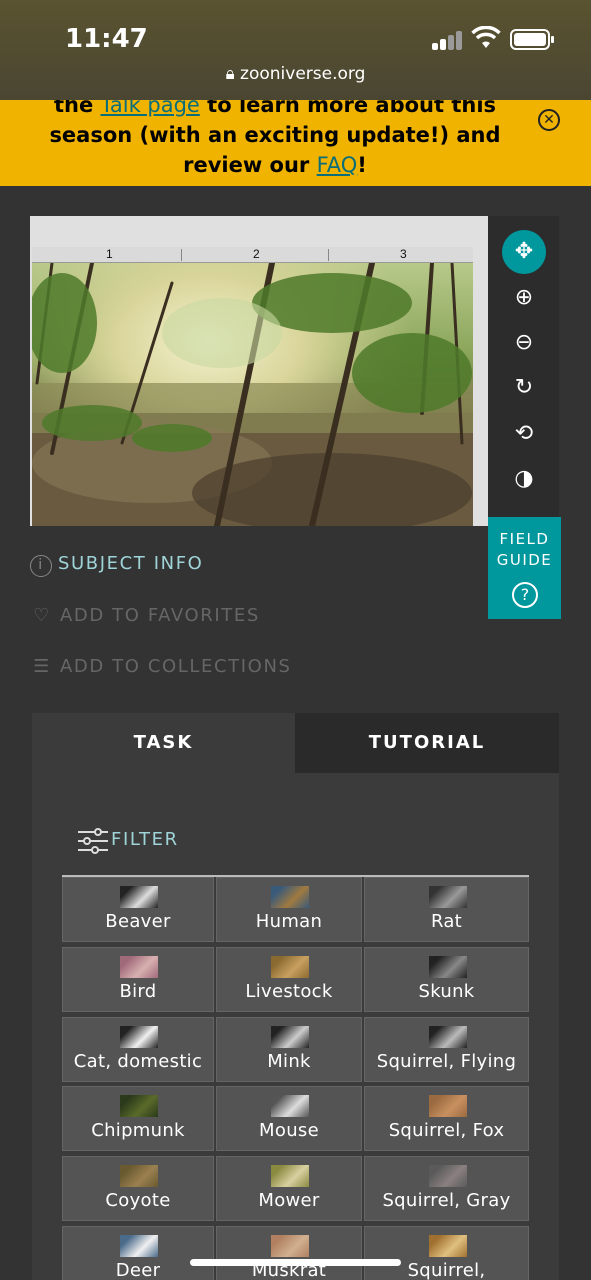  What do you see at coordinates (289, 1061) in the screenshot?
I see `species-label: Mink` at bounding box center [289, 1061].